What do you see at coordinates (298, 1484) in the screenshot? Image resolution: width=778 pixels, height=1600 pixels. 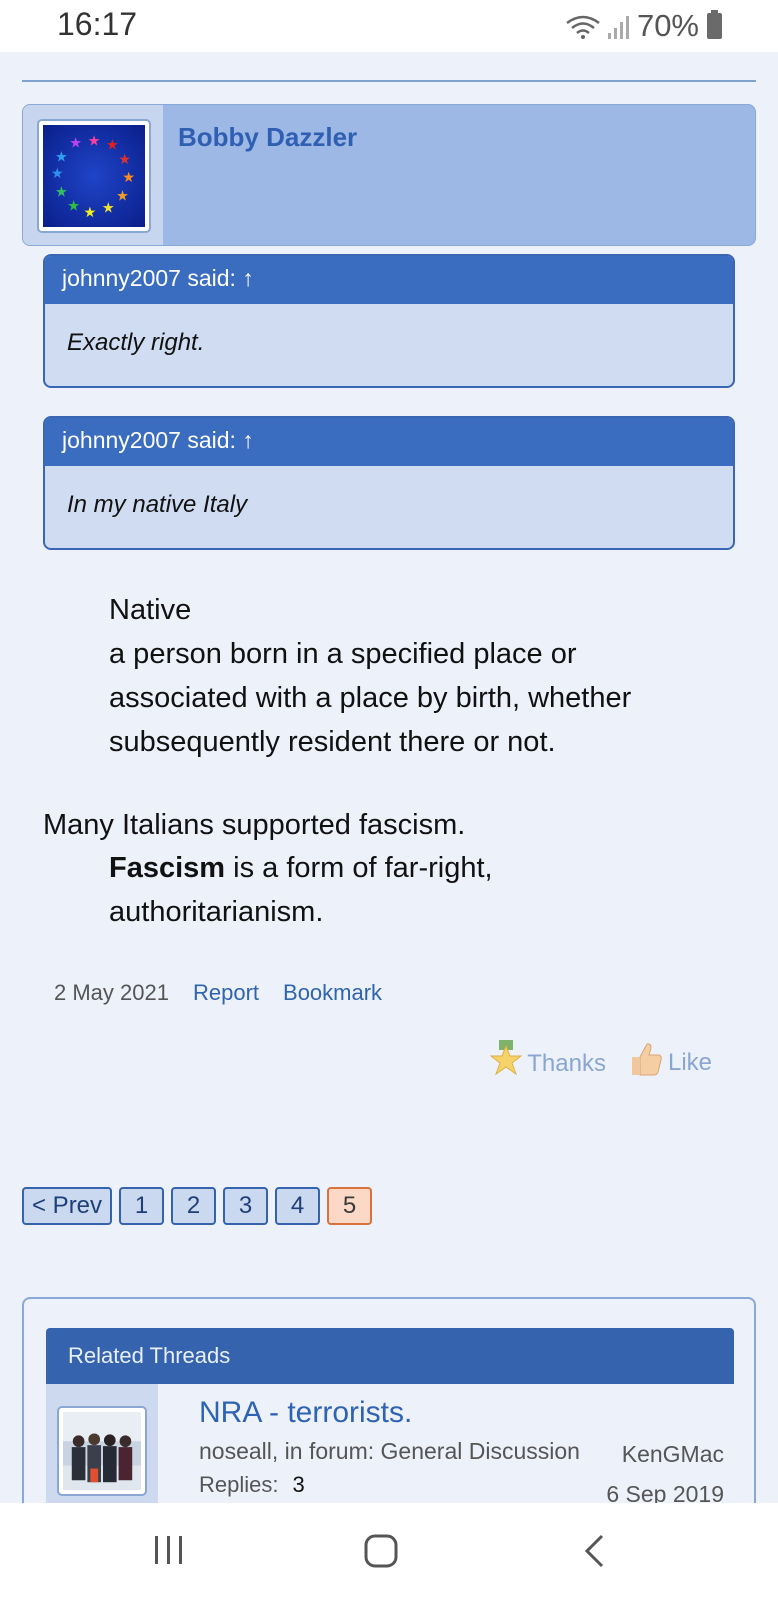 I see `replies-count: 3` at bounding box center [298, 1484].